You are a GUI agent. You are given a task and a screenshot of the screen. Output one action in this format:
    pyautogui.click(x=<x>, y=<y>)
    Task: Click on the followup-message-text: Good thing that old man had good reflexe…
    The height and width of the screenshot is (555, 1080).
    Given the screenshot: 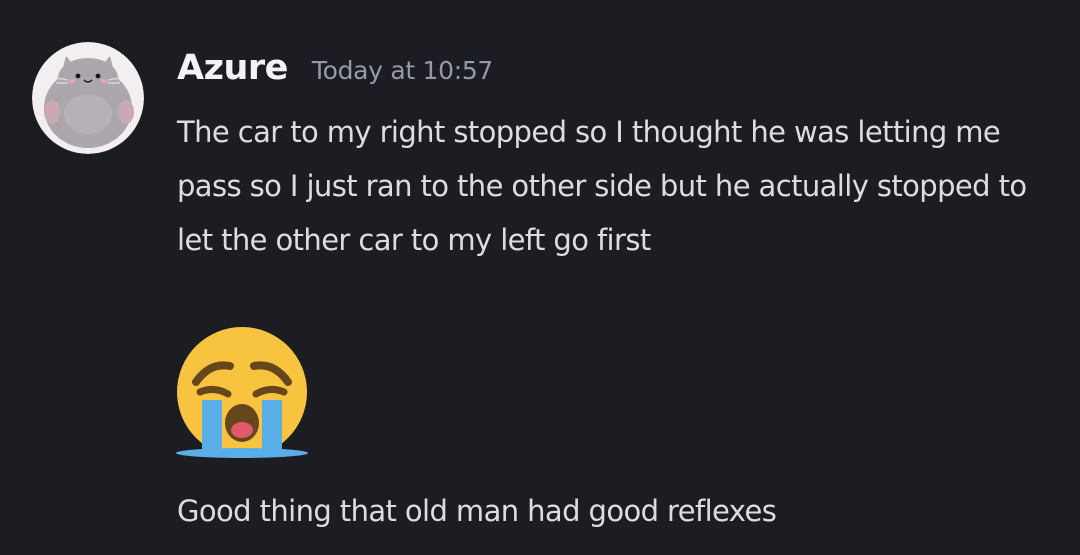 What is the action you would take?
    pyautogui.click(x=477, y=511)
    